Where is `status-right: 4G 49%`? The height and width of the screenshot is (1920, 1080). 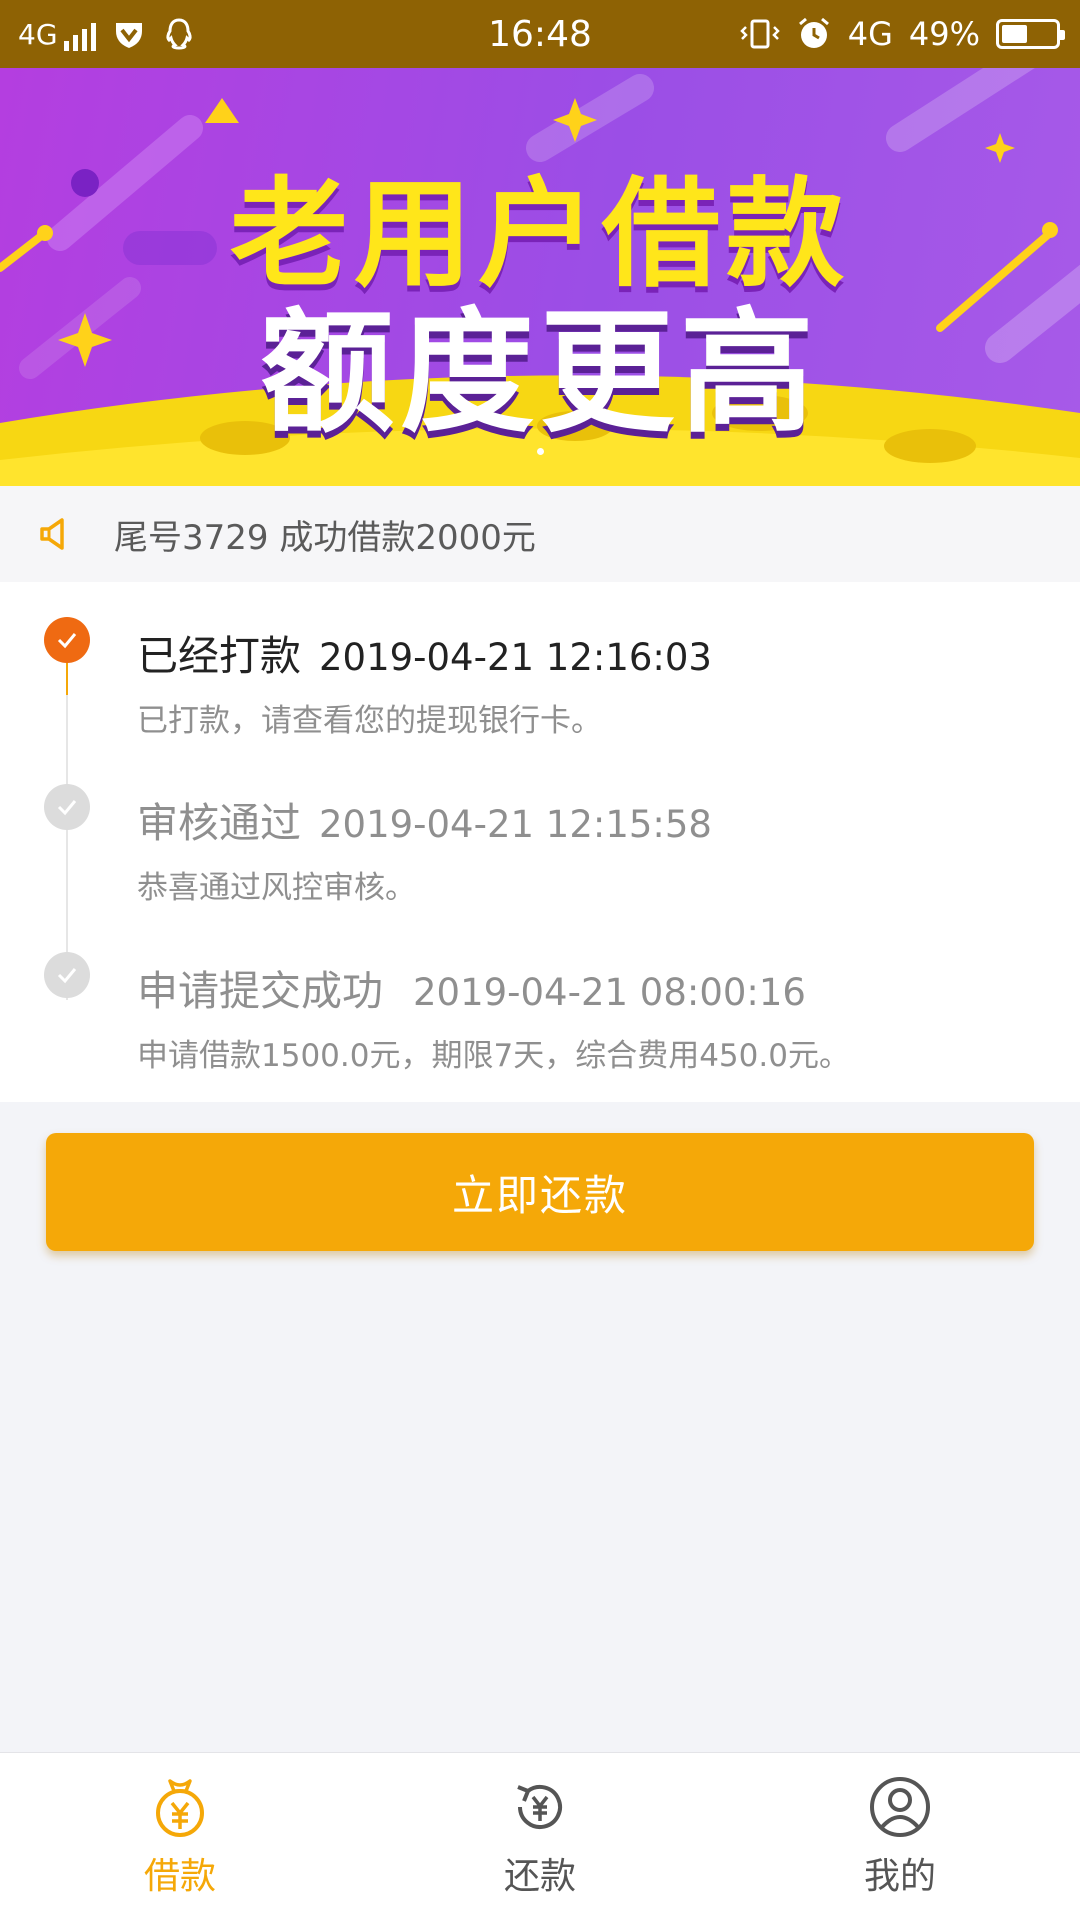
status-right: 4G 49% is located at coordinates (902, 34).